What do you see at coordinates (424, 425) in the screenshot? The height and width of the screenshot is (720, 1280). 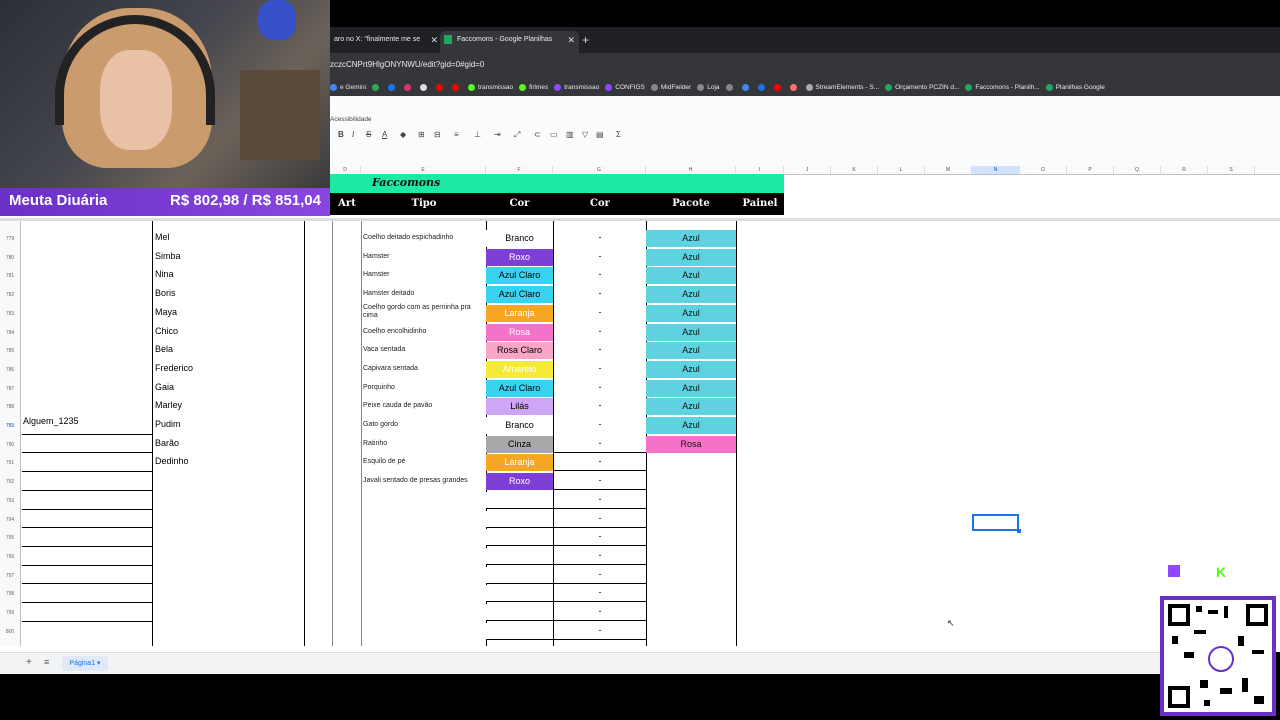 I see `cell-tipo: Gato gordo` at bounding box center [424, 425].